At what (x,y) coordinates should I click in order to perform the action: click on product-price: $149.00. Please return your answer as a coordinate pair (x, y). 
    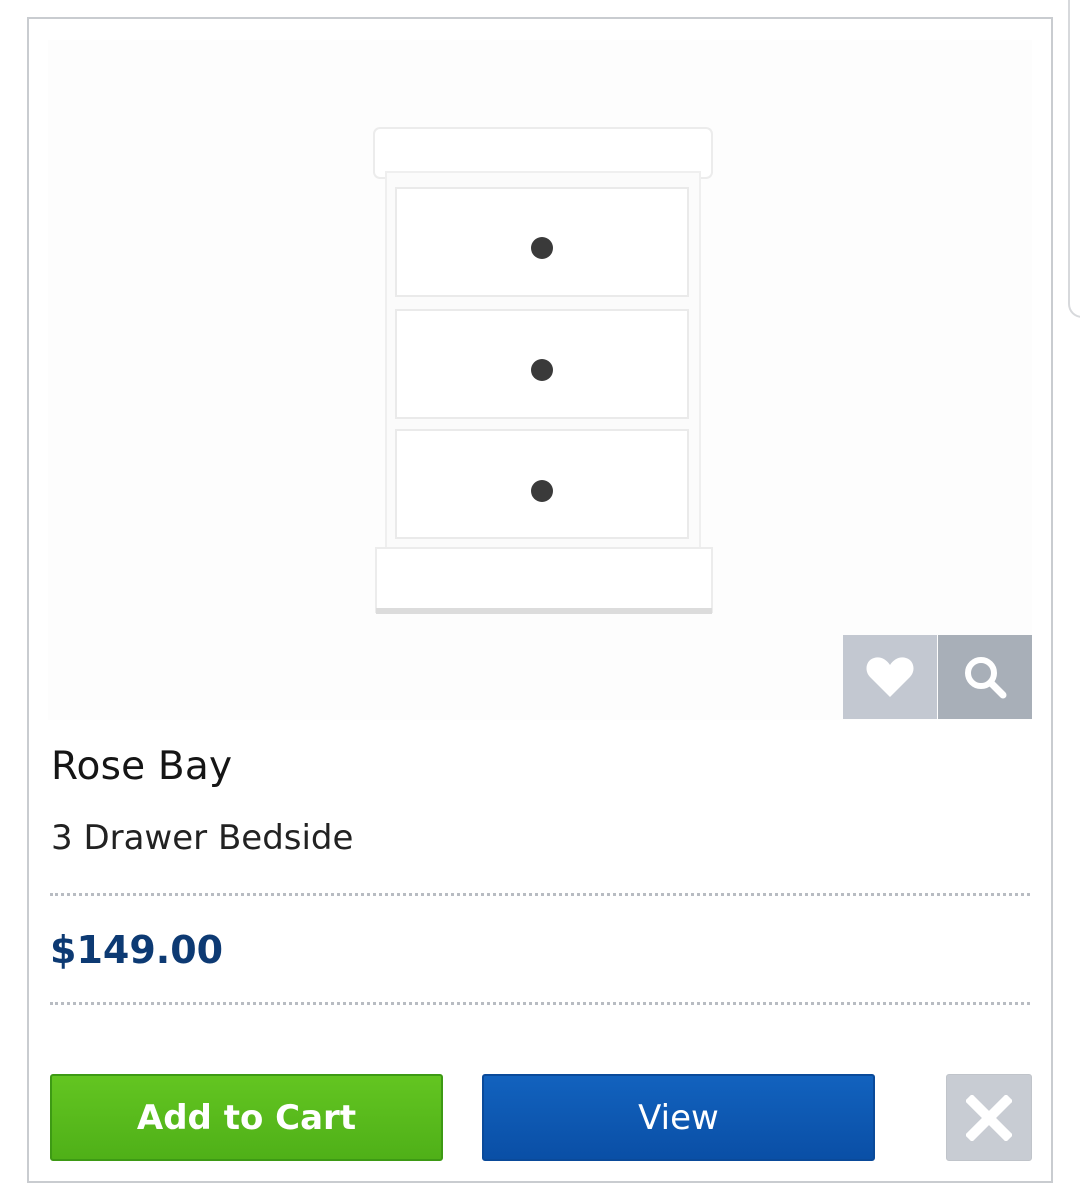
    Looking at the image, I should click on (137, 950).